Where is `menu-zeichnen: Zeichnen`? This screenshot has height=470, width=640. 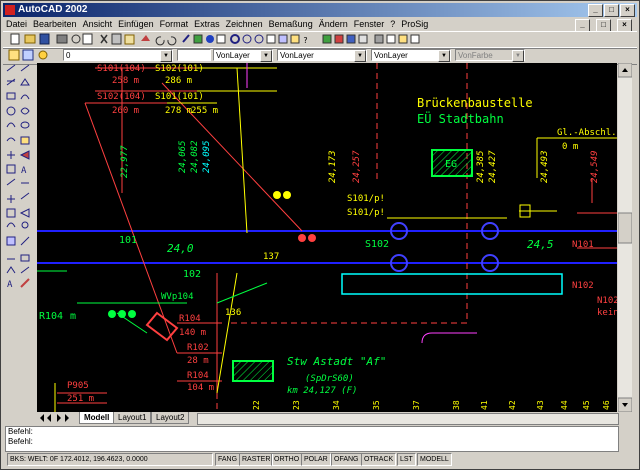 menu-zeichnen: Zeichnen is located at coordinates (244, 24).